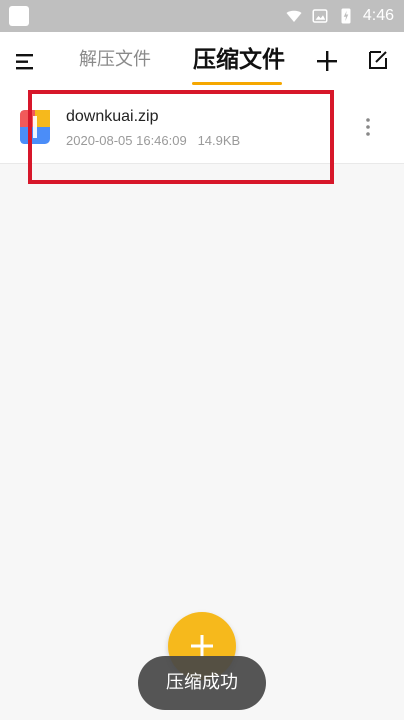  I want to click on tab-indicator, so click(237, 83).